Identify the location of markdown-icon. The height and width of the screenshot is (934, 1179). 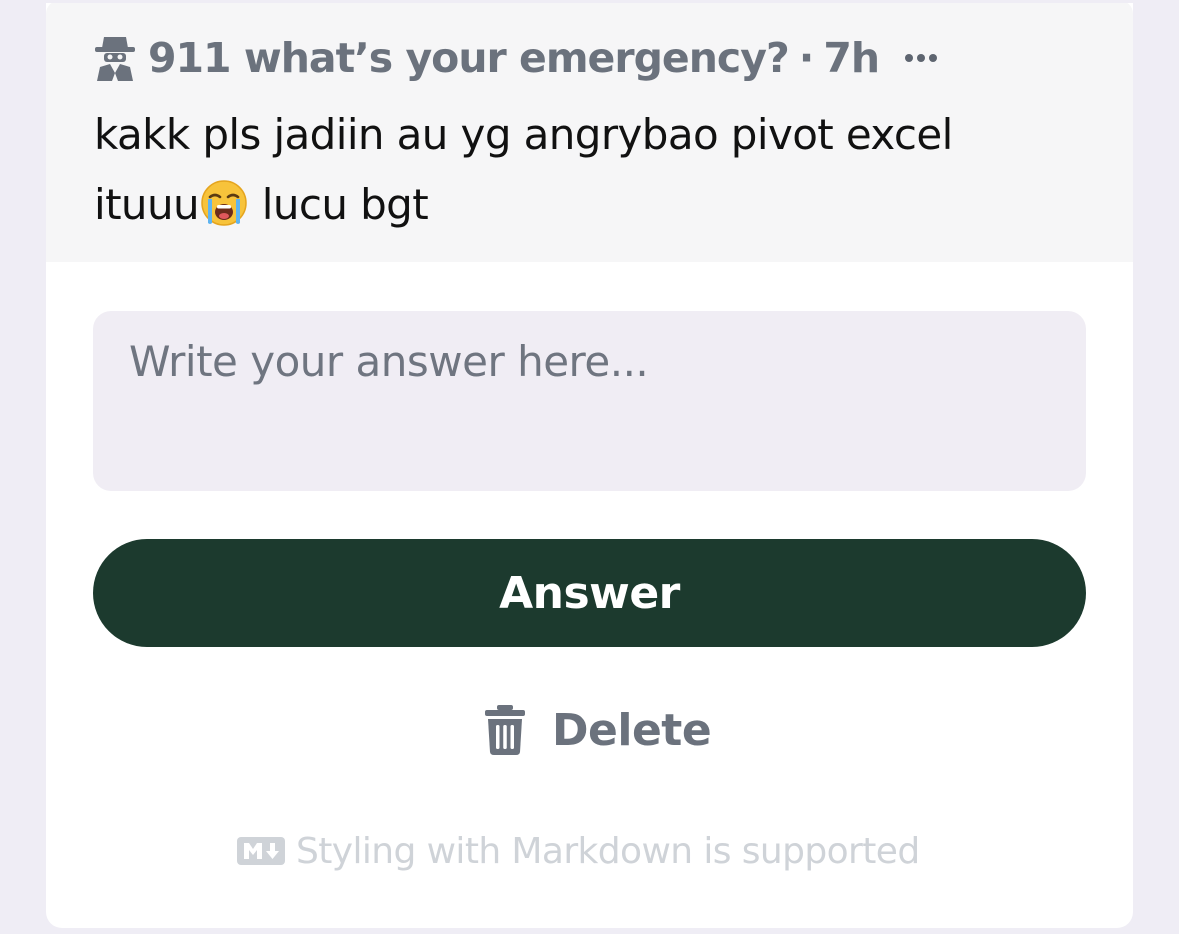
(261, 851).